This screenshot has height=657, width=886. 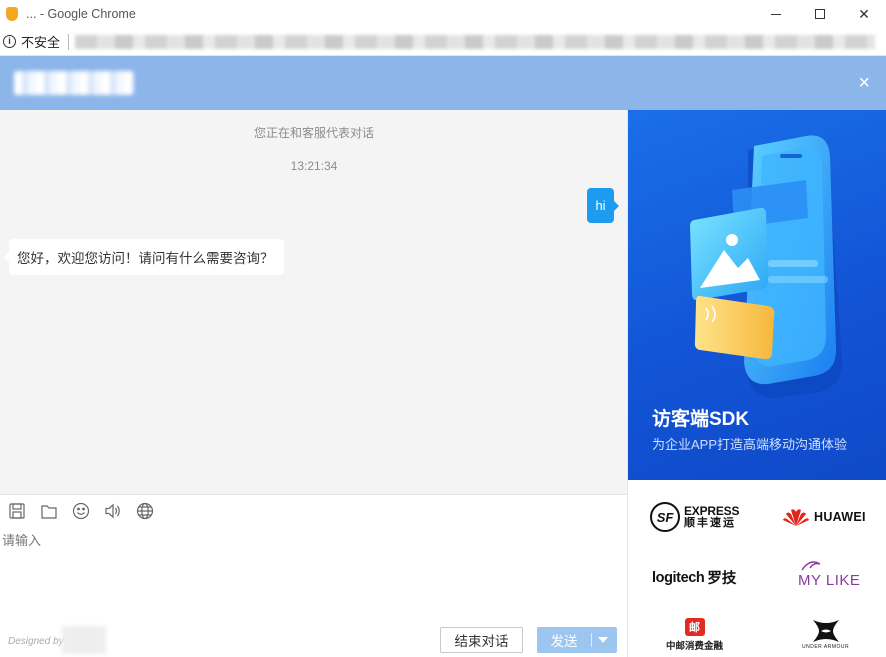 I want to click on zhongyou-mark-icon: 邮, so click(x=694, y=627).